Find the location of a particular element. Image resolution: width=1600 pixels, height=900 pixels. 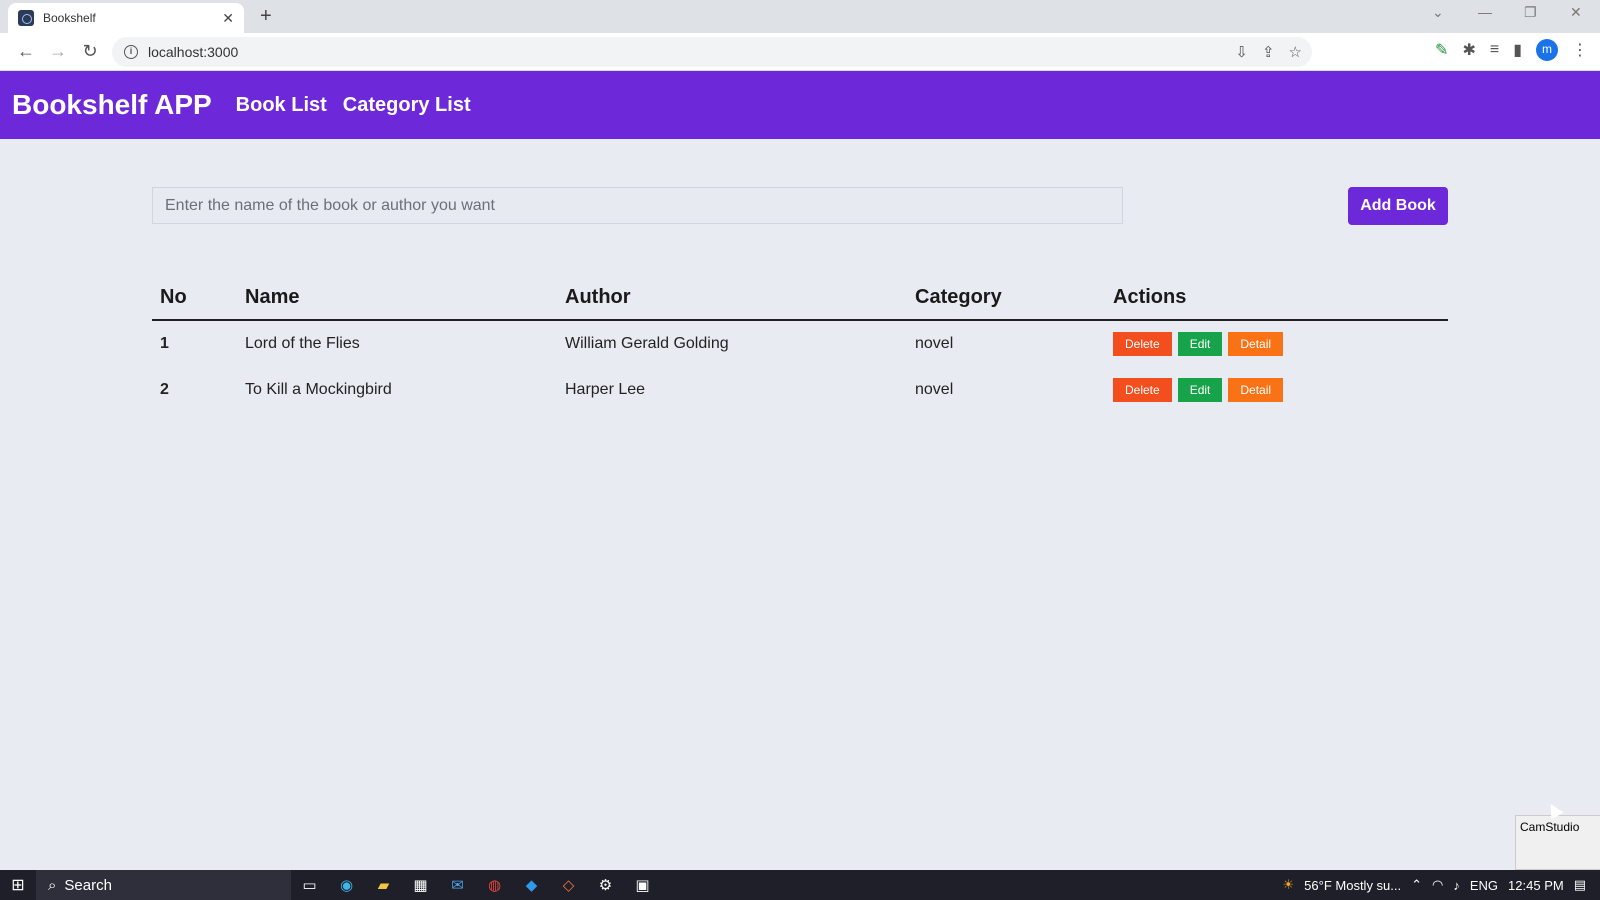

browser-tab-strip: Bookshelf ✕ + ⌄ — ❐ ✕ is located at coordinates (800, 16).